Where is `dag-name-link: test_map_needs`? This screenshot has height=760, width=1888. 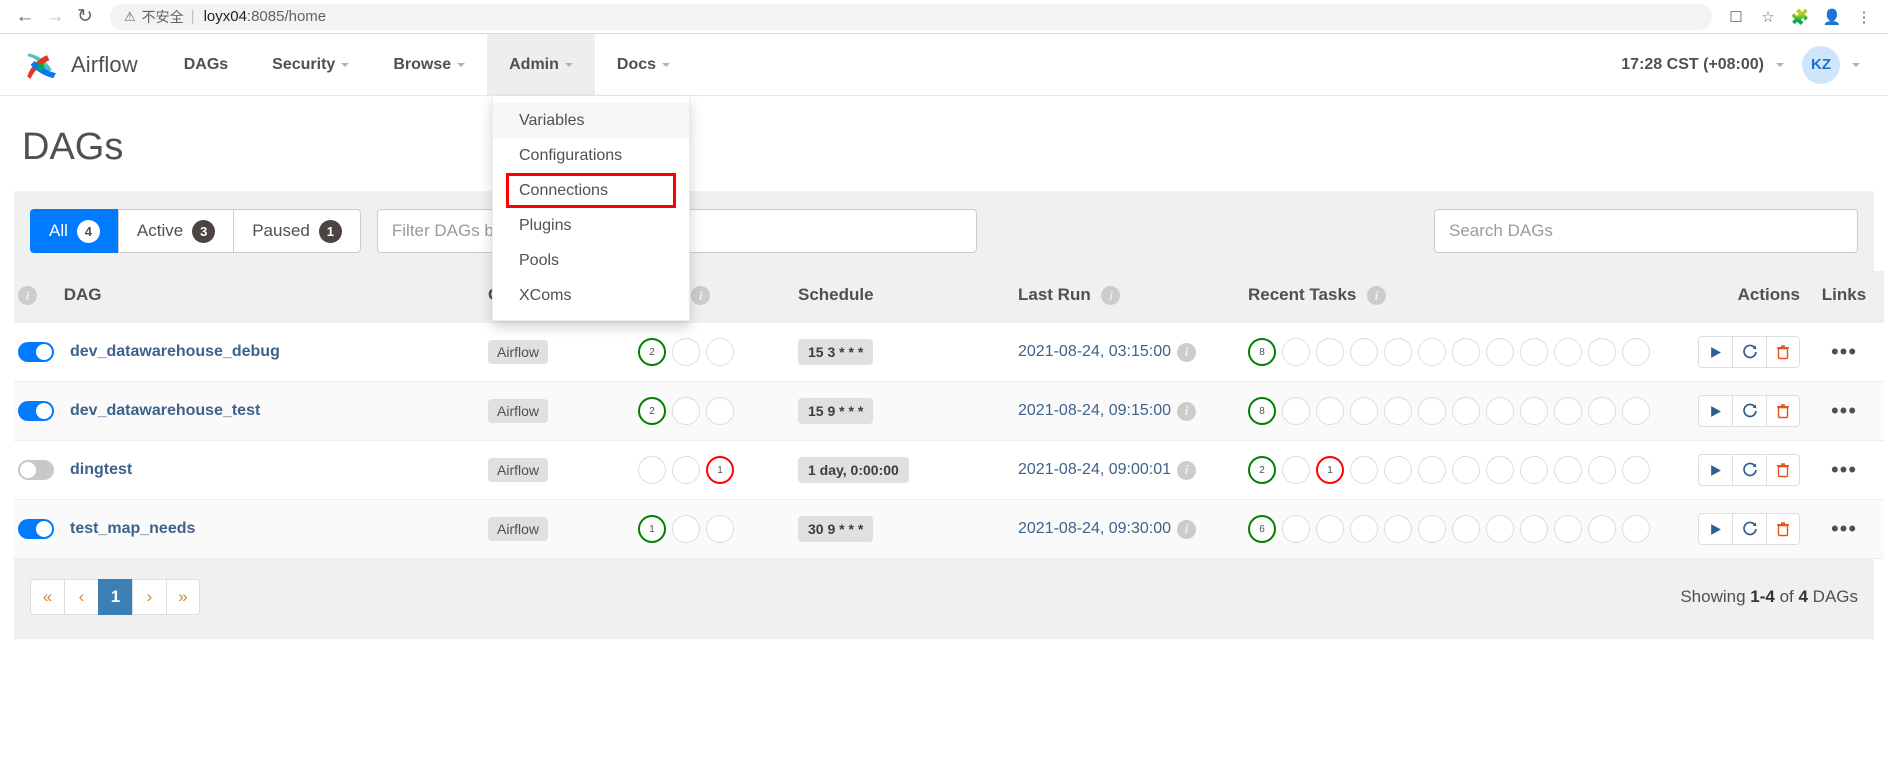
dag-name-link: test_map_needs is located at coordinates (132, 529).